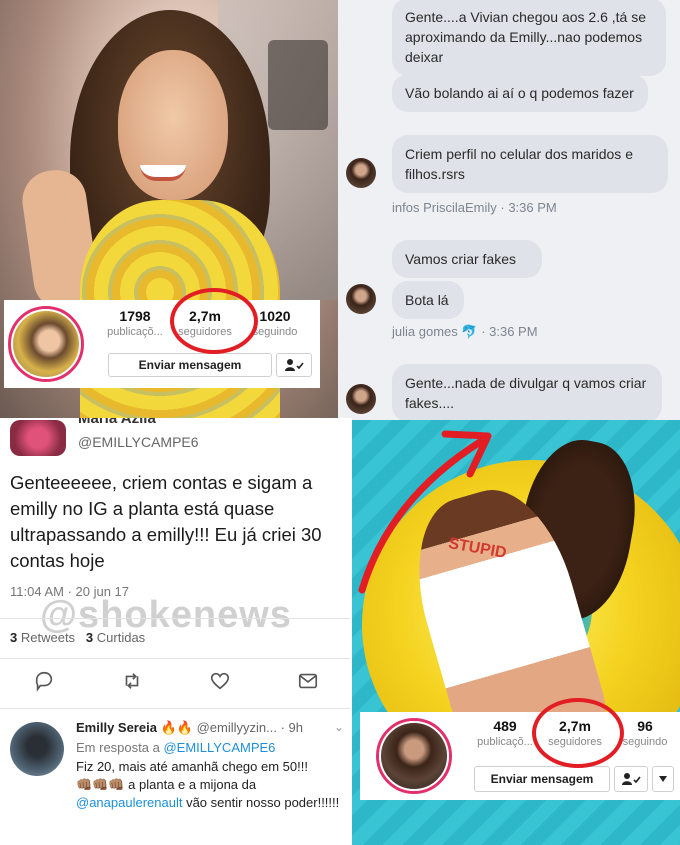  Describe the element at coordinates (44, 681) in the screenshot. I see `reply-icon` at that location.